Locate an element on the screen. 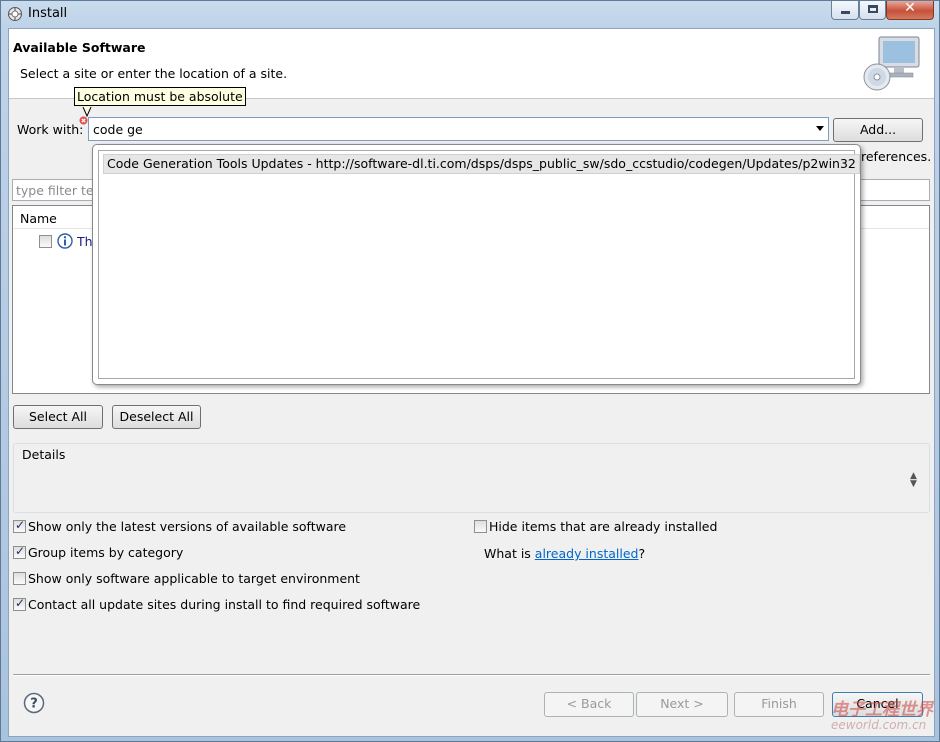 Image resolution: width=940 pixels, height=742 pixels. what-is-prefix: What is is located at coordinates (509, 553).